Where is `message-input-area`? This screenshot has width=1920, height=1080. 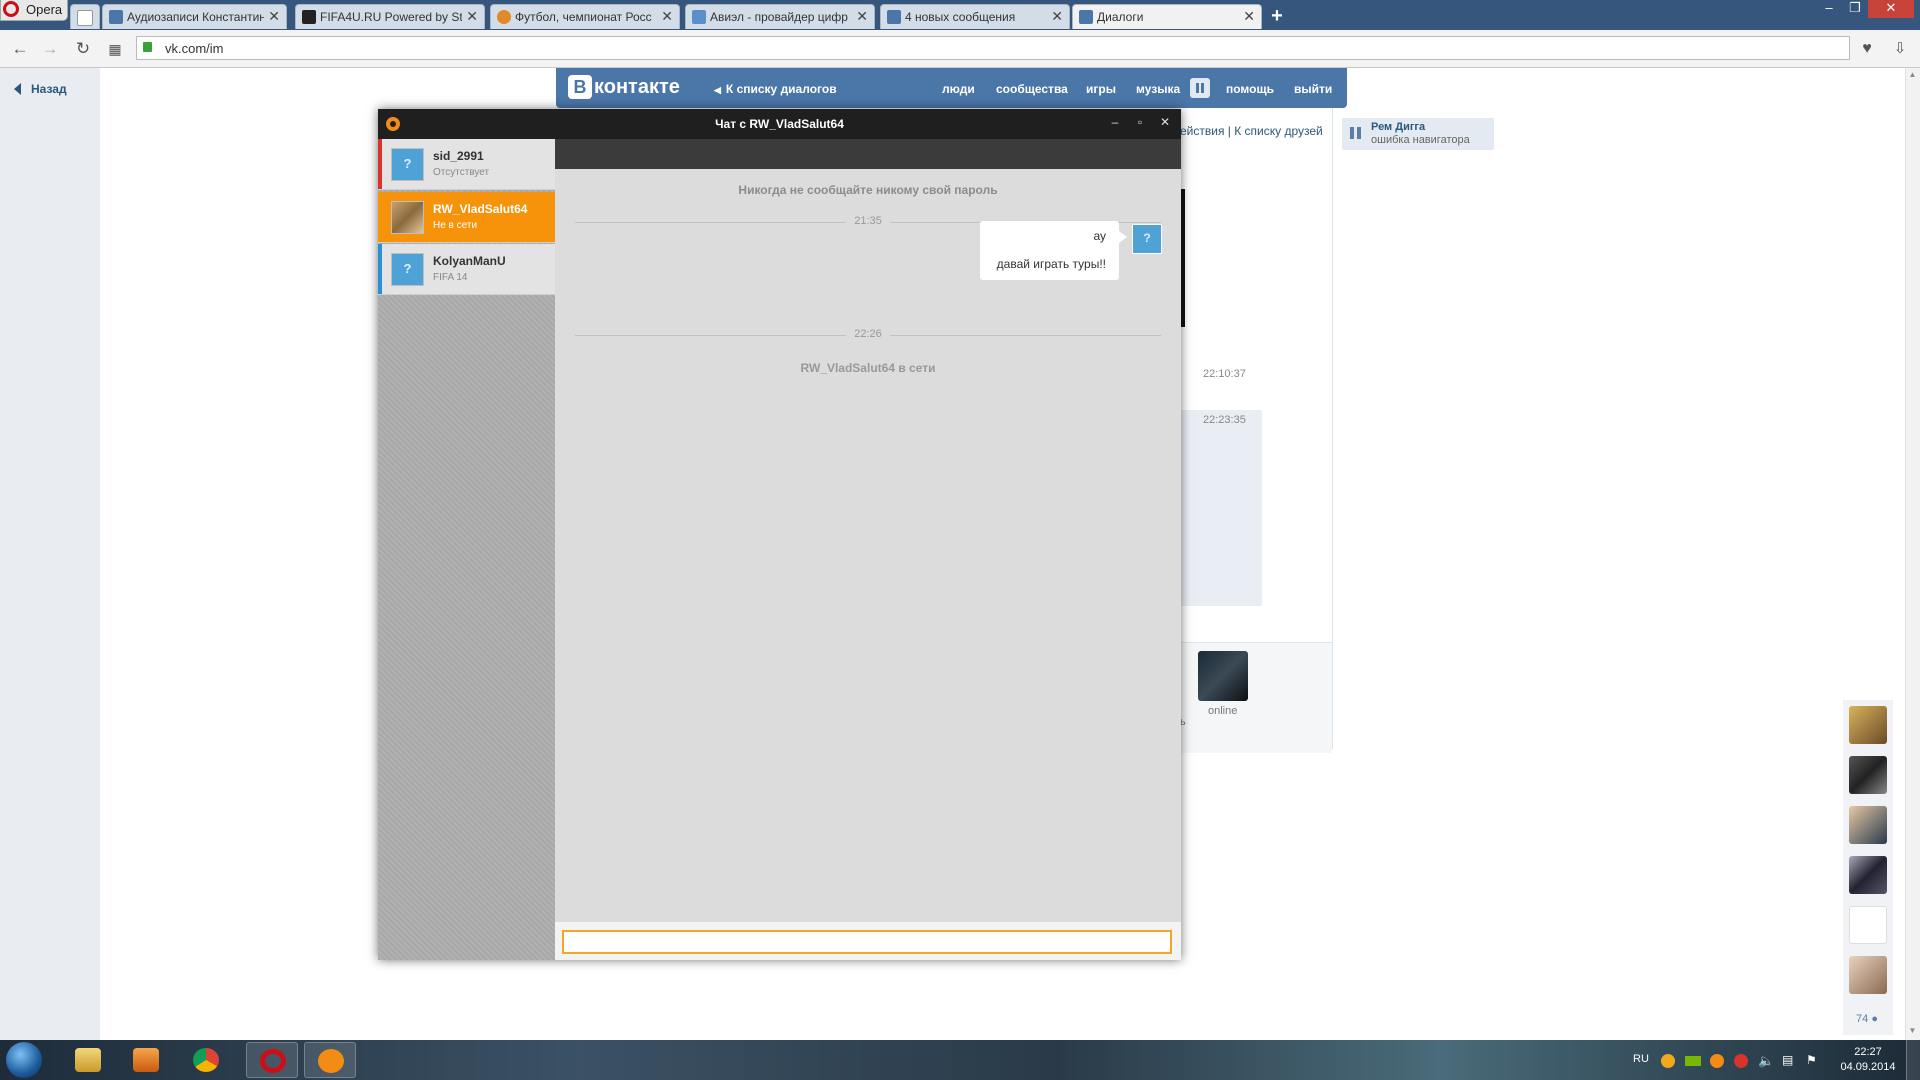
message-input-area is located at coordinates (868, 941).